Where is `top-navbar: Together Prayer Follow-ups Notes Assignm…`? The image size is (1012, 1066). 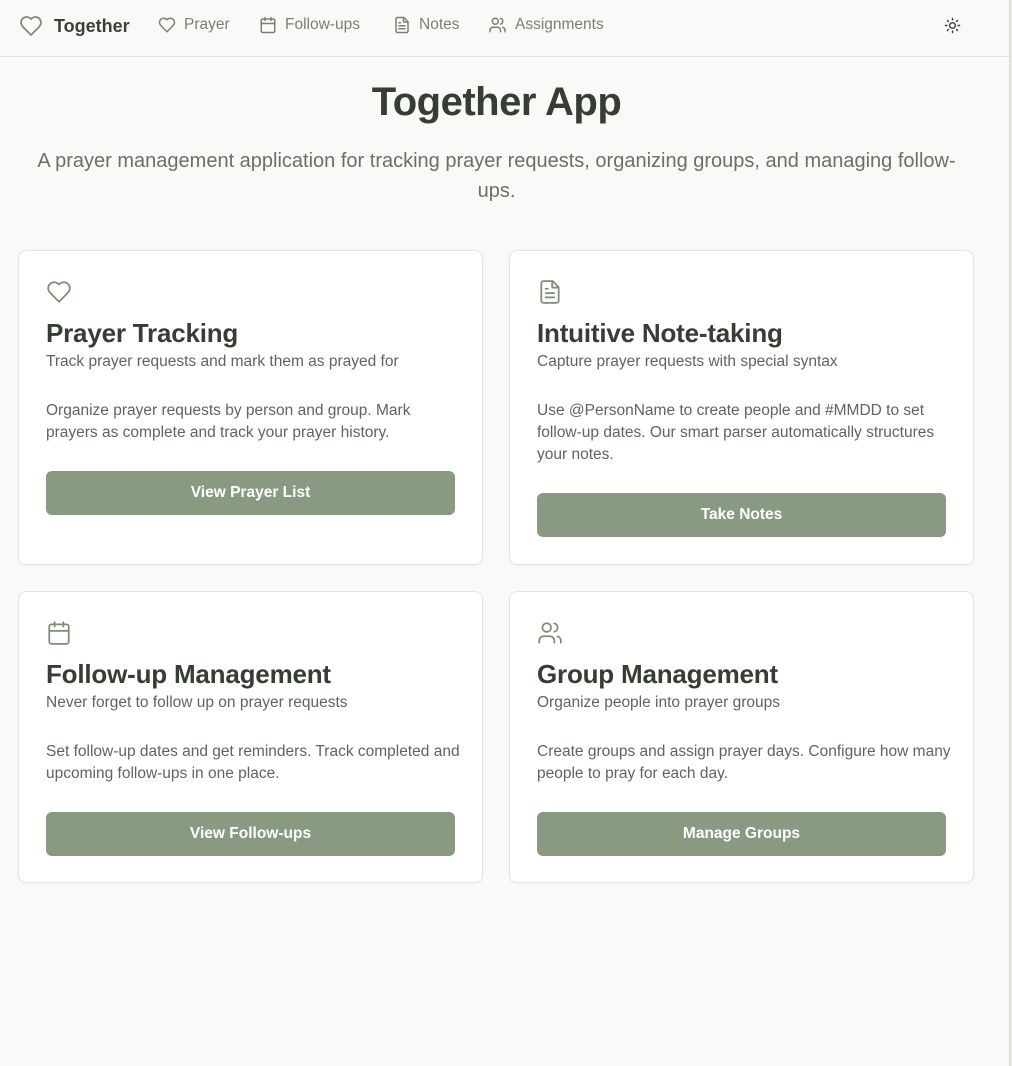 top-navbar: Together Prayer Follow-ups Notes Assignm… is located at coordinates (504, 28).